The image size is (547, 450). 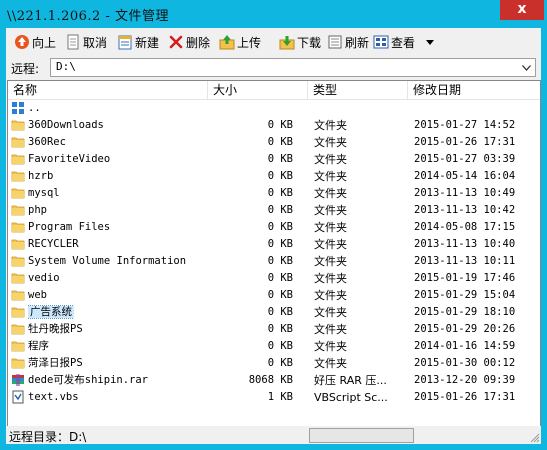 I want to click on rar-archive-icon, so click(x=18, y=380).